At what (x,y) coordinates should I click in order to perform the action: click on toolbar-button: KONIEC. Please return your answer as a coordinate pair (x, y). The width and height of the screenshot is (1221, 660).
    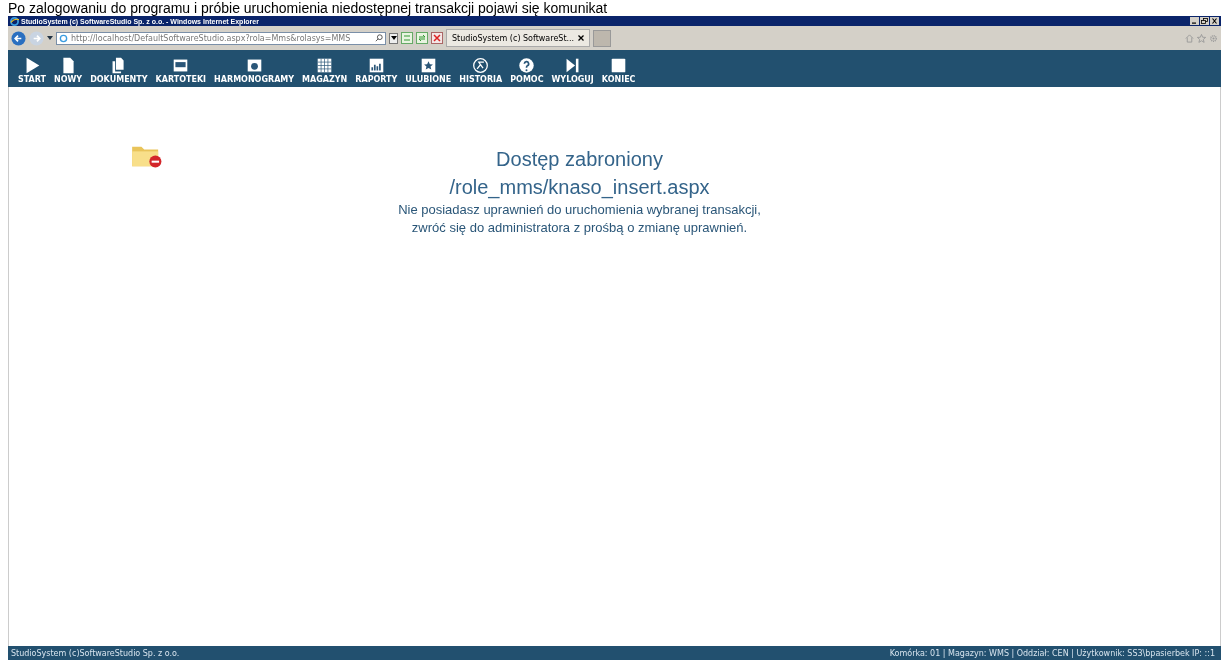
    Looking at the image, I should click on (618, 70).